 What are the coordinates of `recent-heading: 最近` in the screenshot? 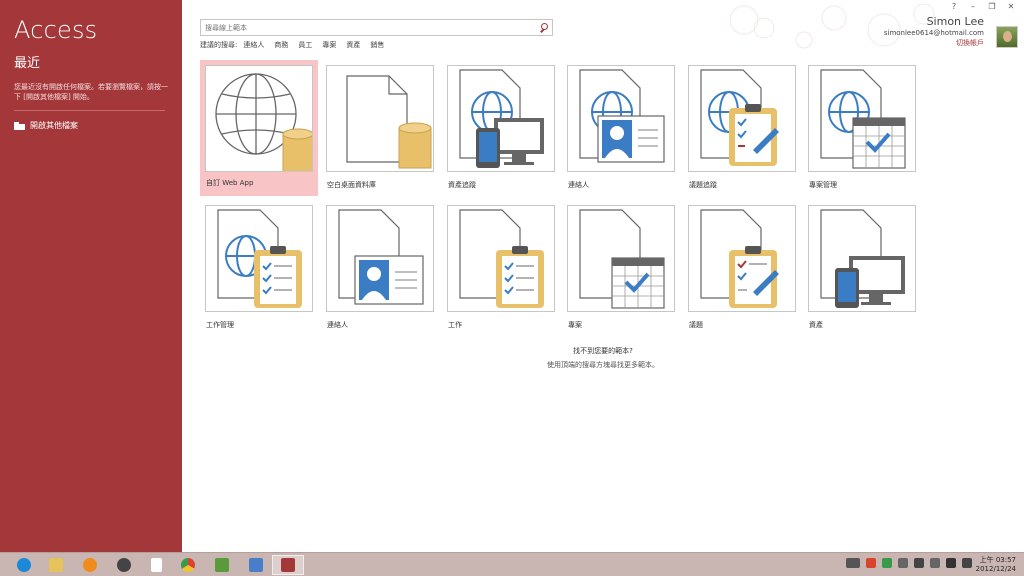 It's located at (27, 63).